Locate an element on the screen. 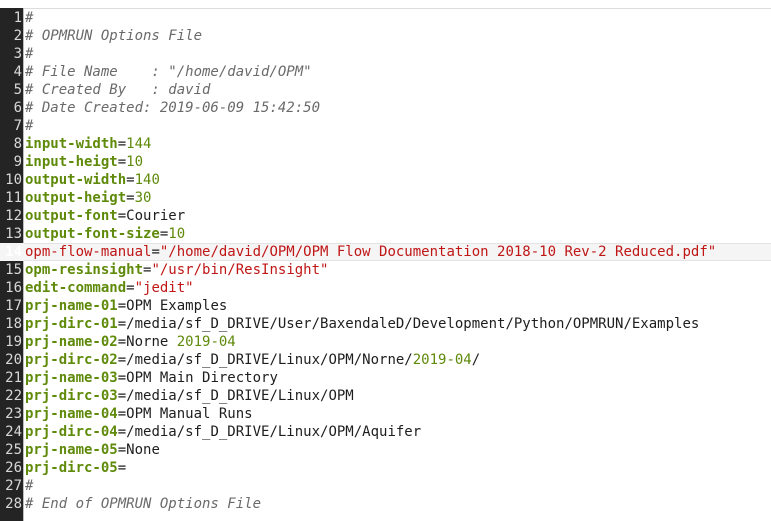  token-key: prj-name-04 is located at coordinates (71, 414).